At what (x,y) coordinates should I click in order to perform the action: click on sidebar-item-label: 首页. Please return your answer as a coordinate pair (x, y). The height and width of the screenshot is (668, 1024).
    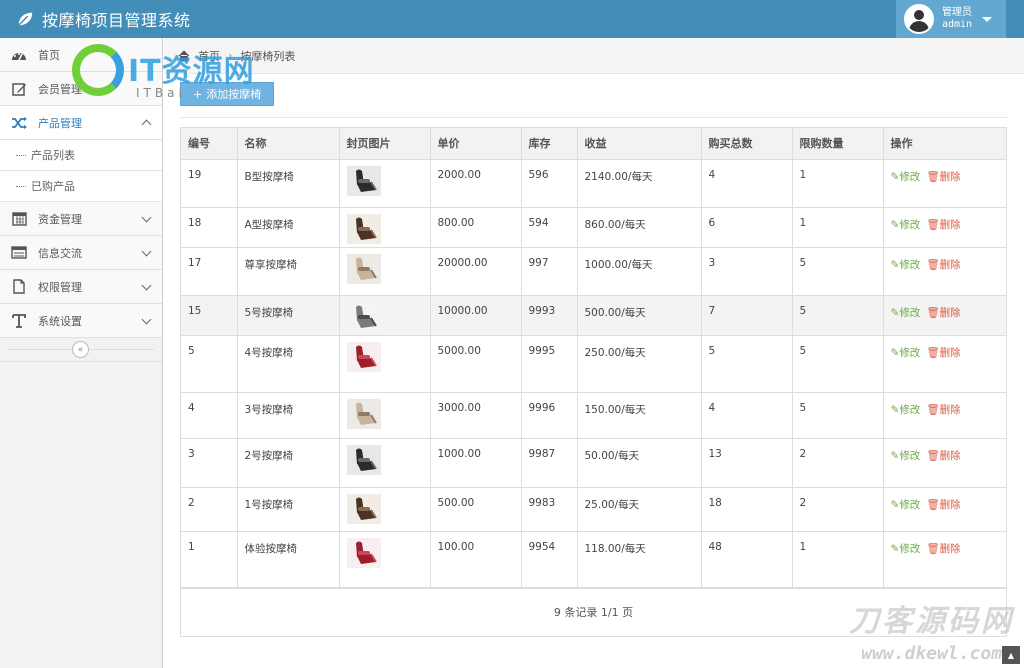
    Looking at the image, I should click on (49, 55).